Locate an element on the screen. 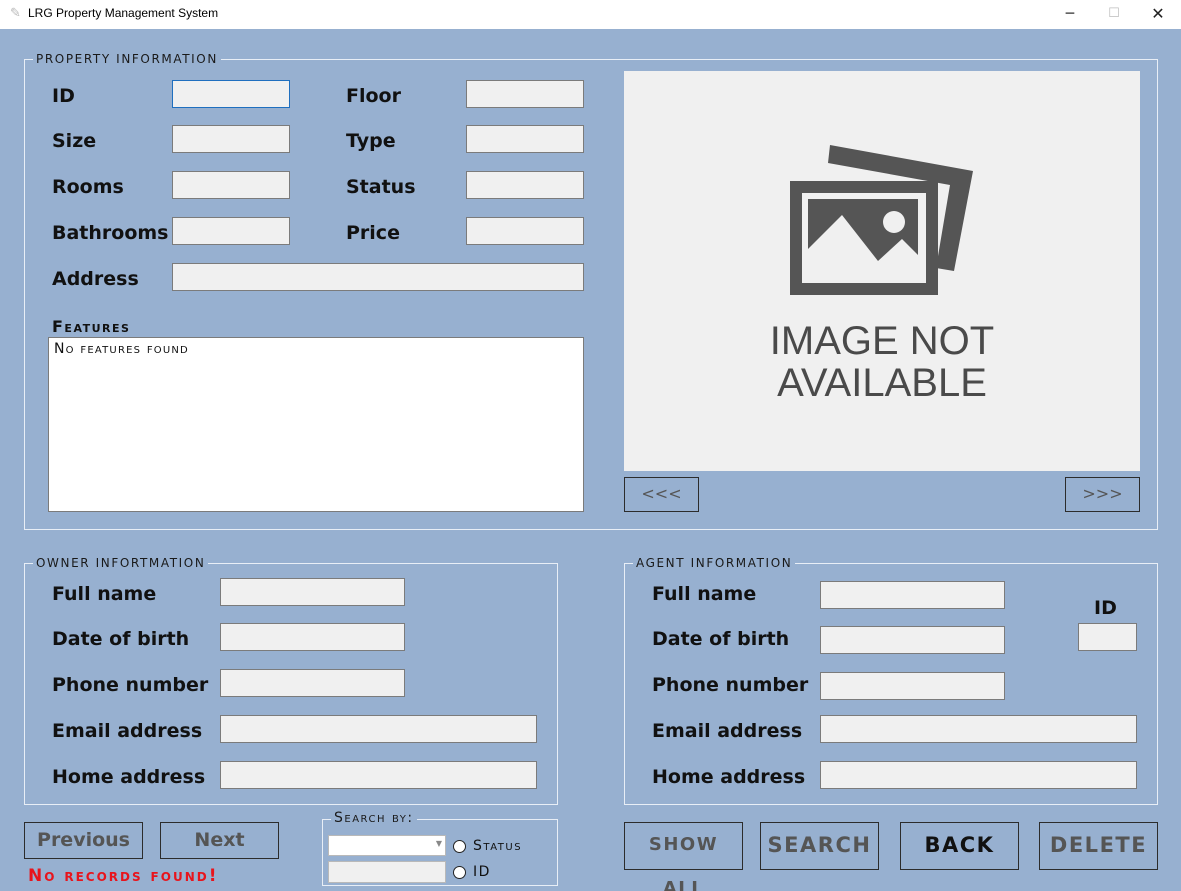  previous-record-button: Previous is located at coordinates (83, 840).